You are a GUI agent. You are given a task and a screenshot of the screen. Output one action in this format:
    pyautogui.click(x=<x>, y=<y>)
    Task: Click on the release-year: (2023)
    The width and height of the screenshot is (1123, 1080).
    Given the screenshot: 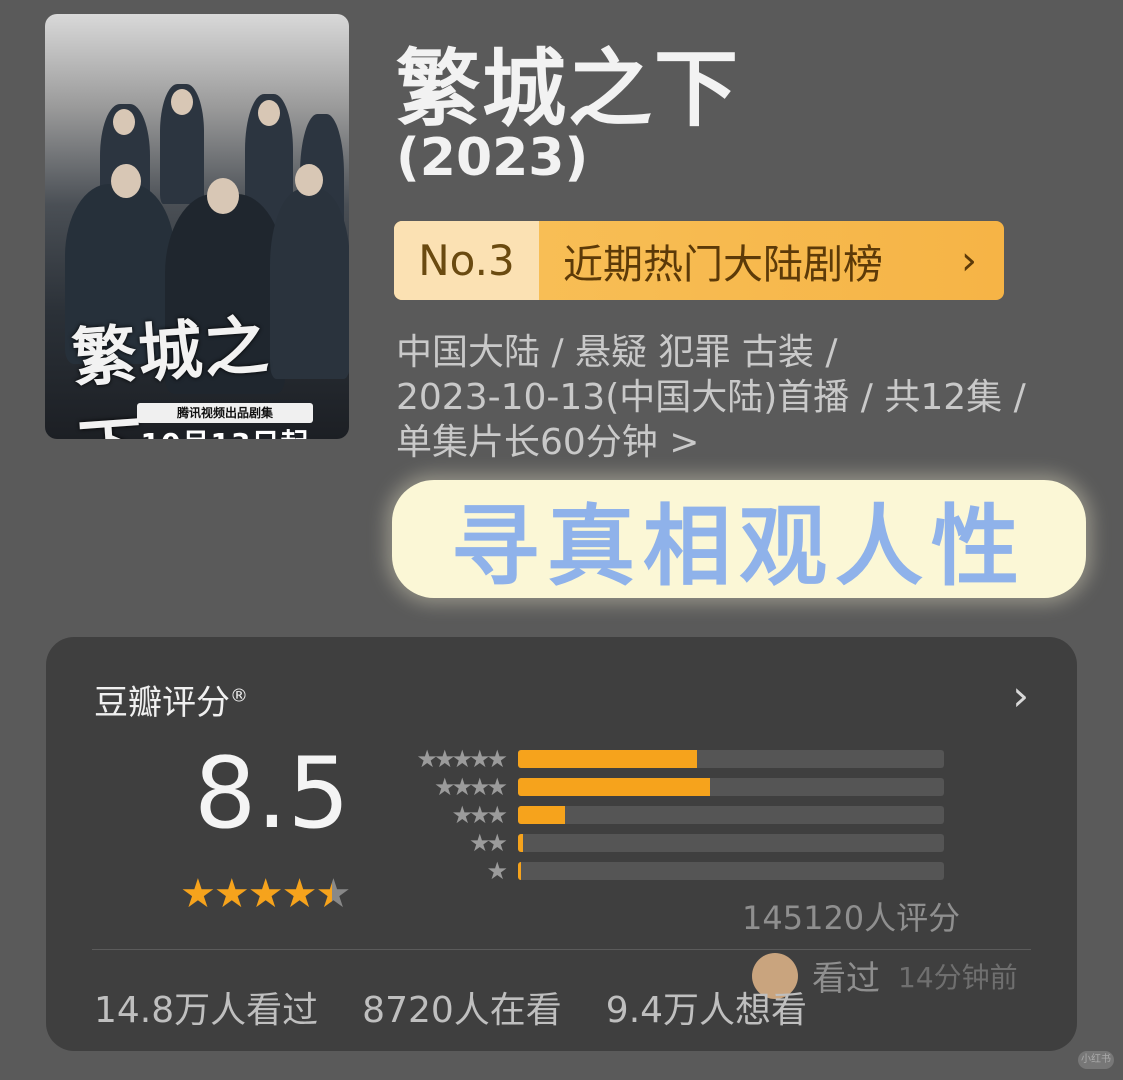 What is the action you would take?
    pyautogui.click(x=492, y=158)
    